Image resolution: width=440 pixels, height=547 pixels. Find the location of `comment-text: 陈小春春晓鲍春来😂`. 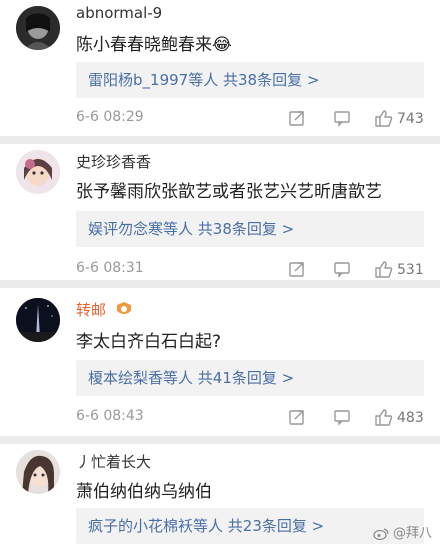

comment-text: 陈小春春晓鲍春来😂 is located at coordinates (154, 45).